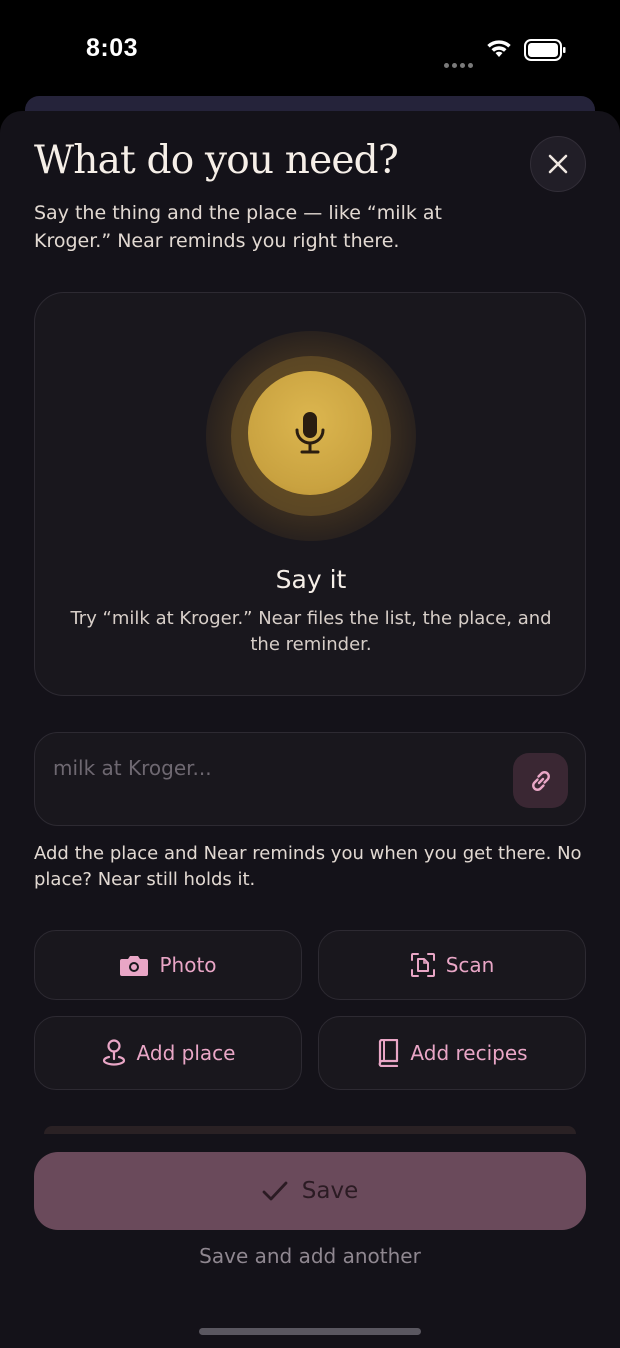  I want to click on close-button, so click(558, 164).